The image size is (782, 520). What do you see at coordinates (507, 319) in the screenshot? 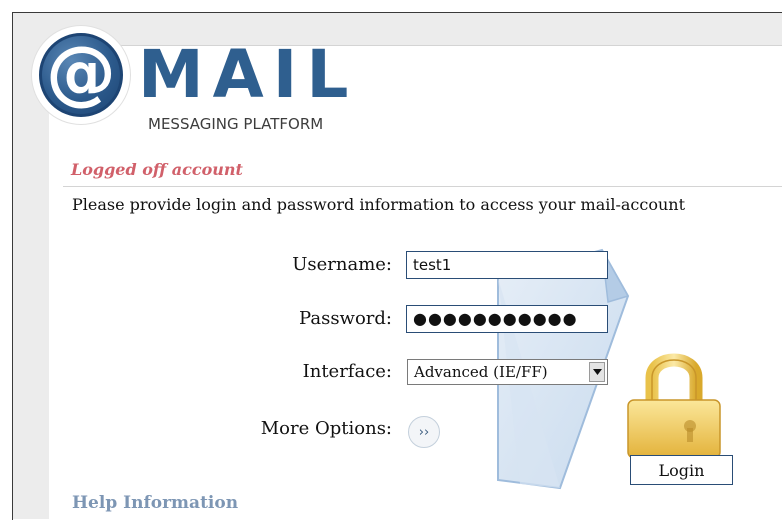
I see `password-input: ●●●●●●●●●●●` at bounding box center [507, 319].